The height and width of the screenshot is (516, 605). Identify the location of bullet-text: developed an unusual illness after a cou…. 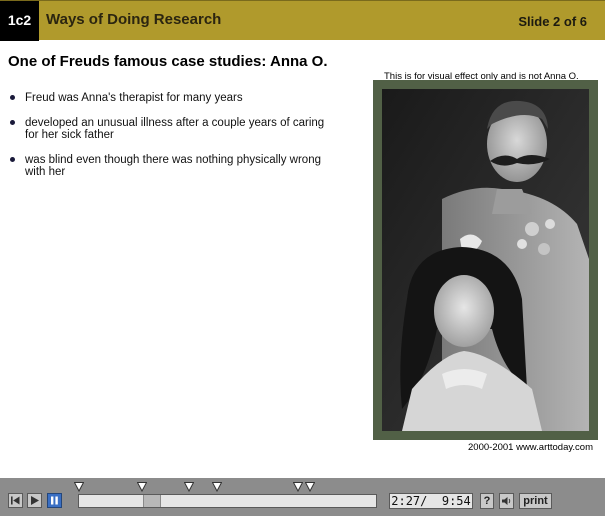
(175, 129).